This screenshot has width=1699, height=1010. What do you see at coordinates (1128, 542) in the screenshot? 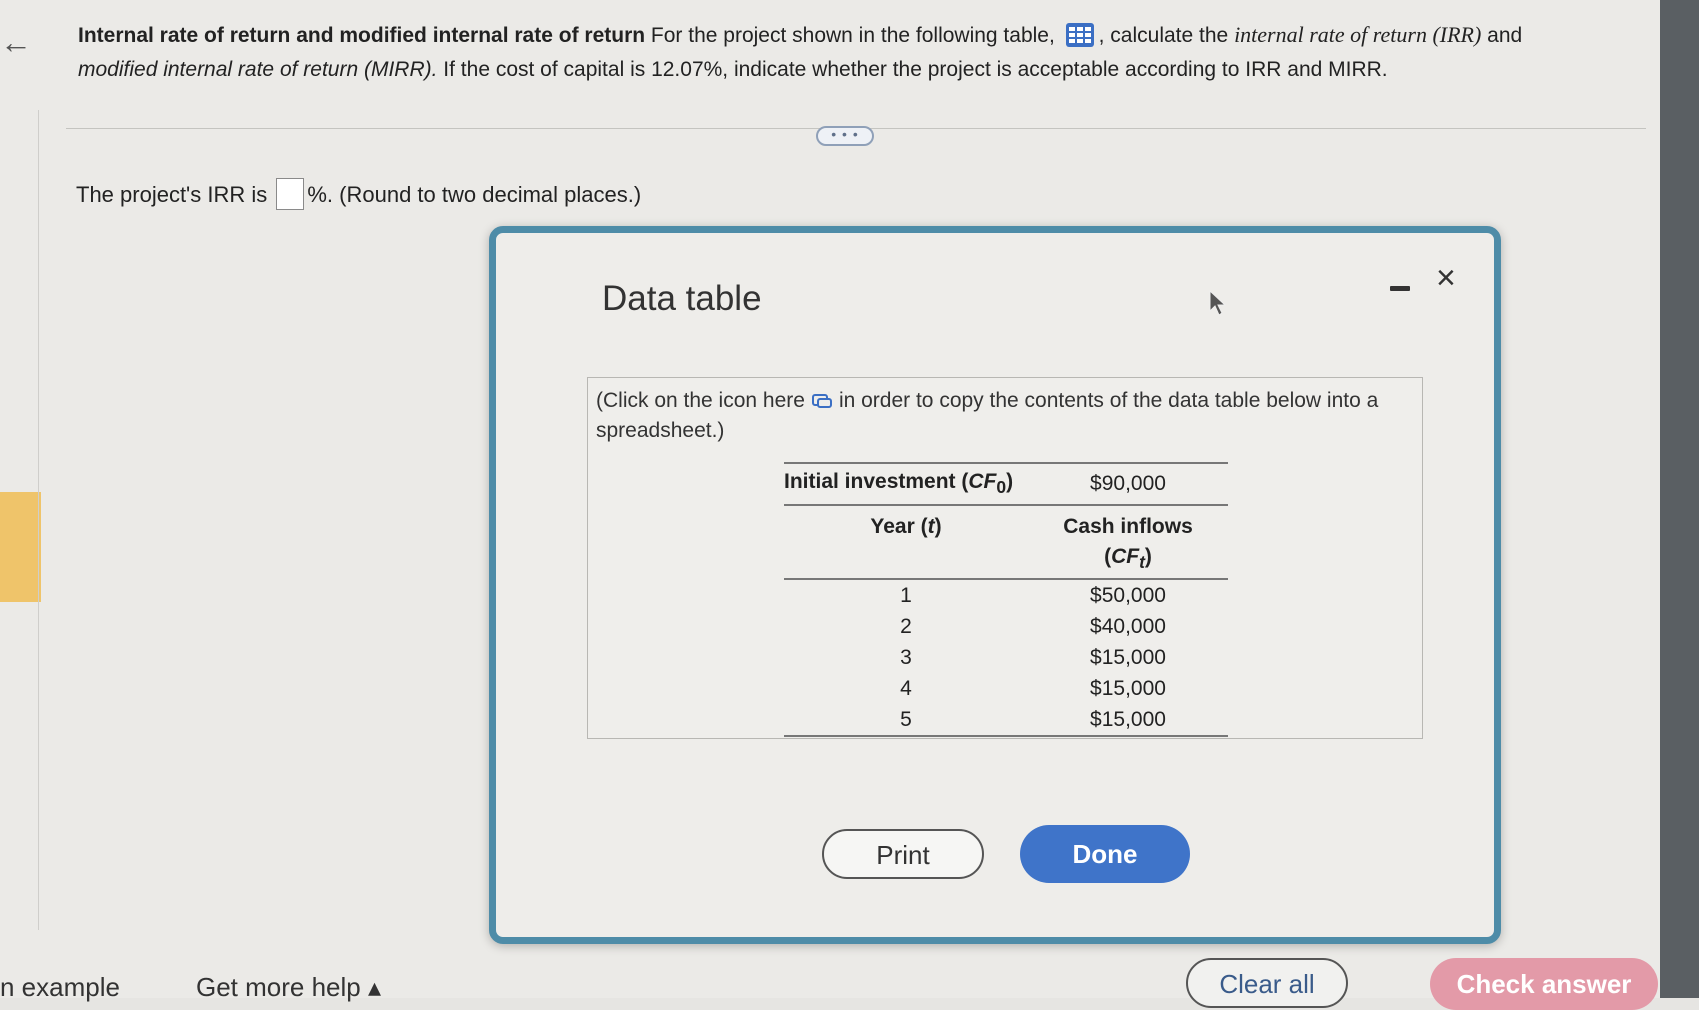
I see `cash-inflows-header: Cash inflows (CFt)` at bounding box center [1128, 542].